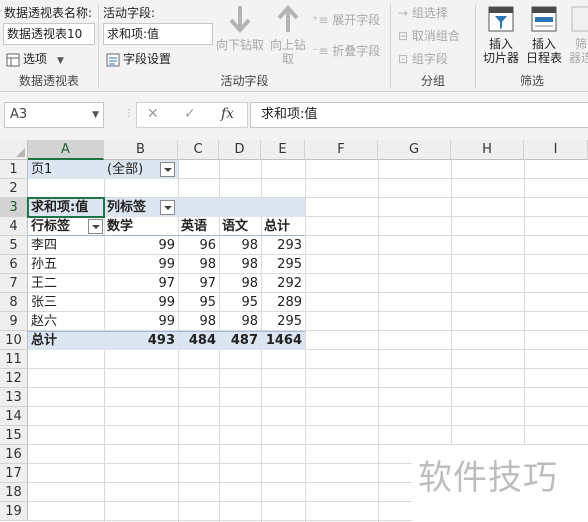 The height and width of the screenshot is (522, 588). I want to click on column-header-e: E, so click(283, 150).